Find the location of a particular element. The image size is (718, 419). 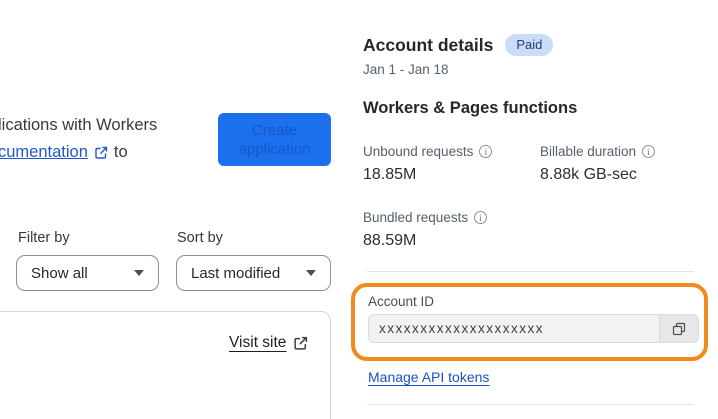

copy-account-id-button is located at coordinates (678, 328).